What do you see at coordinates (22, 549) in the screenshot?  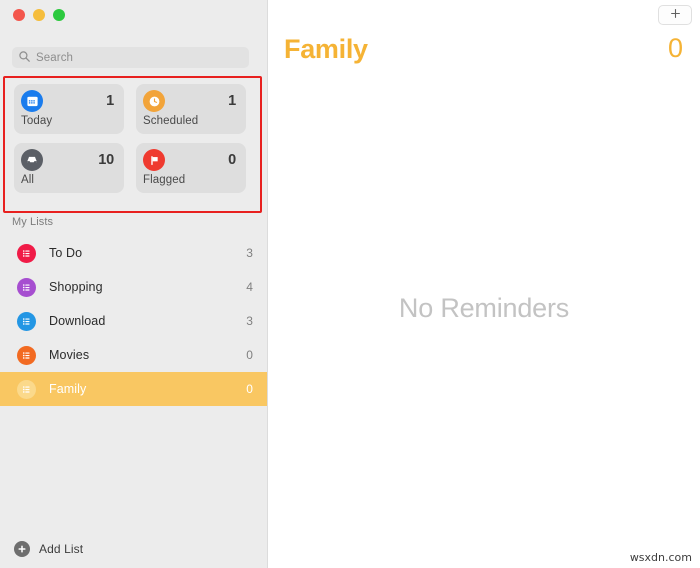 I see `plus-circle-icon` at bounding box center [22, 549].